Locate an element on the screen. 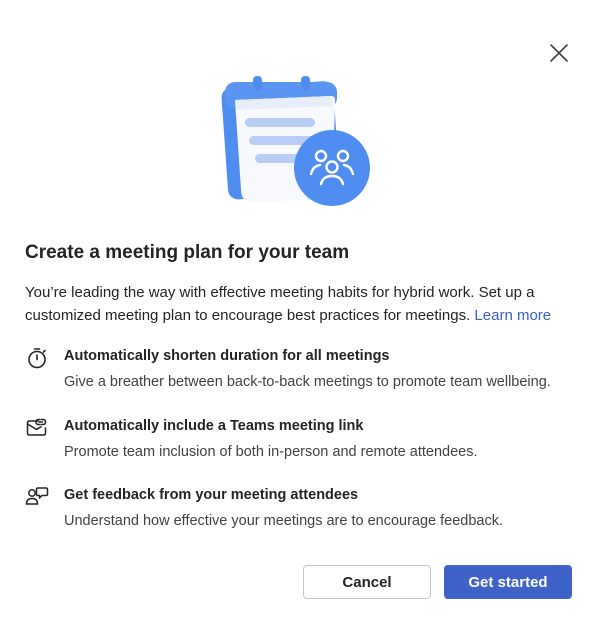  dialog-title: Create a meeting plan for your team is located at coordinates (187, 252).